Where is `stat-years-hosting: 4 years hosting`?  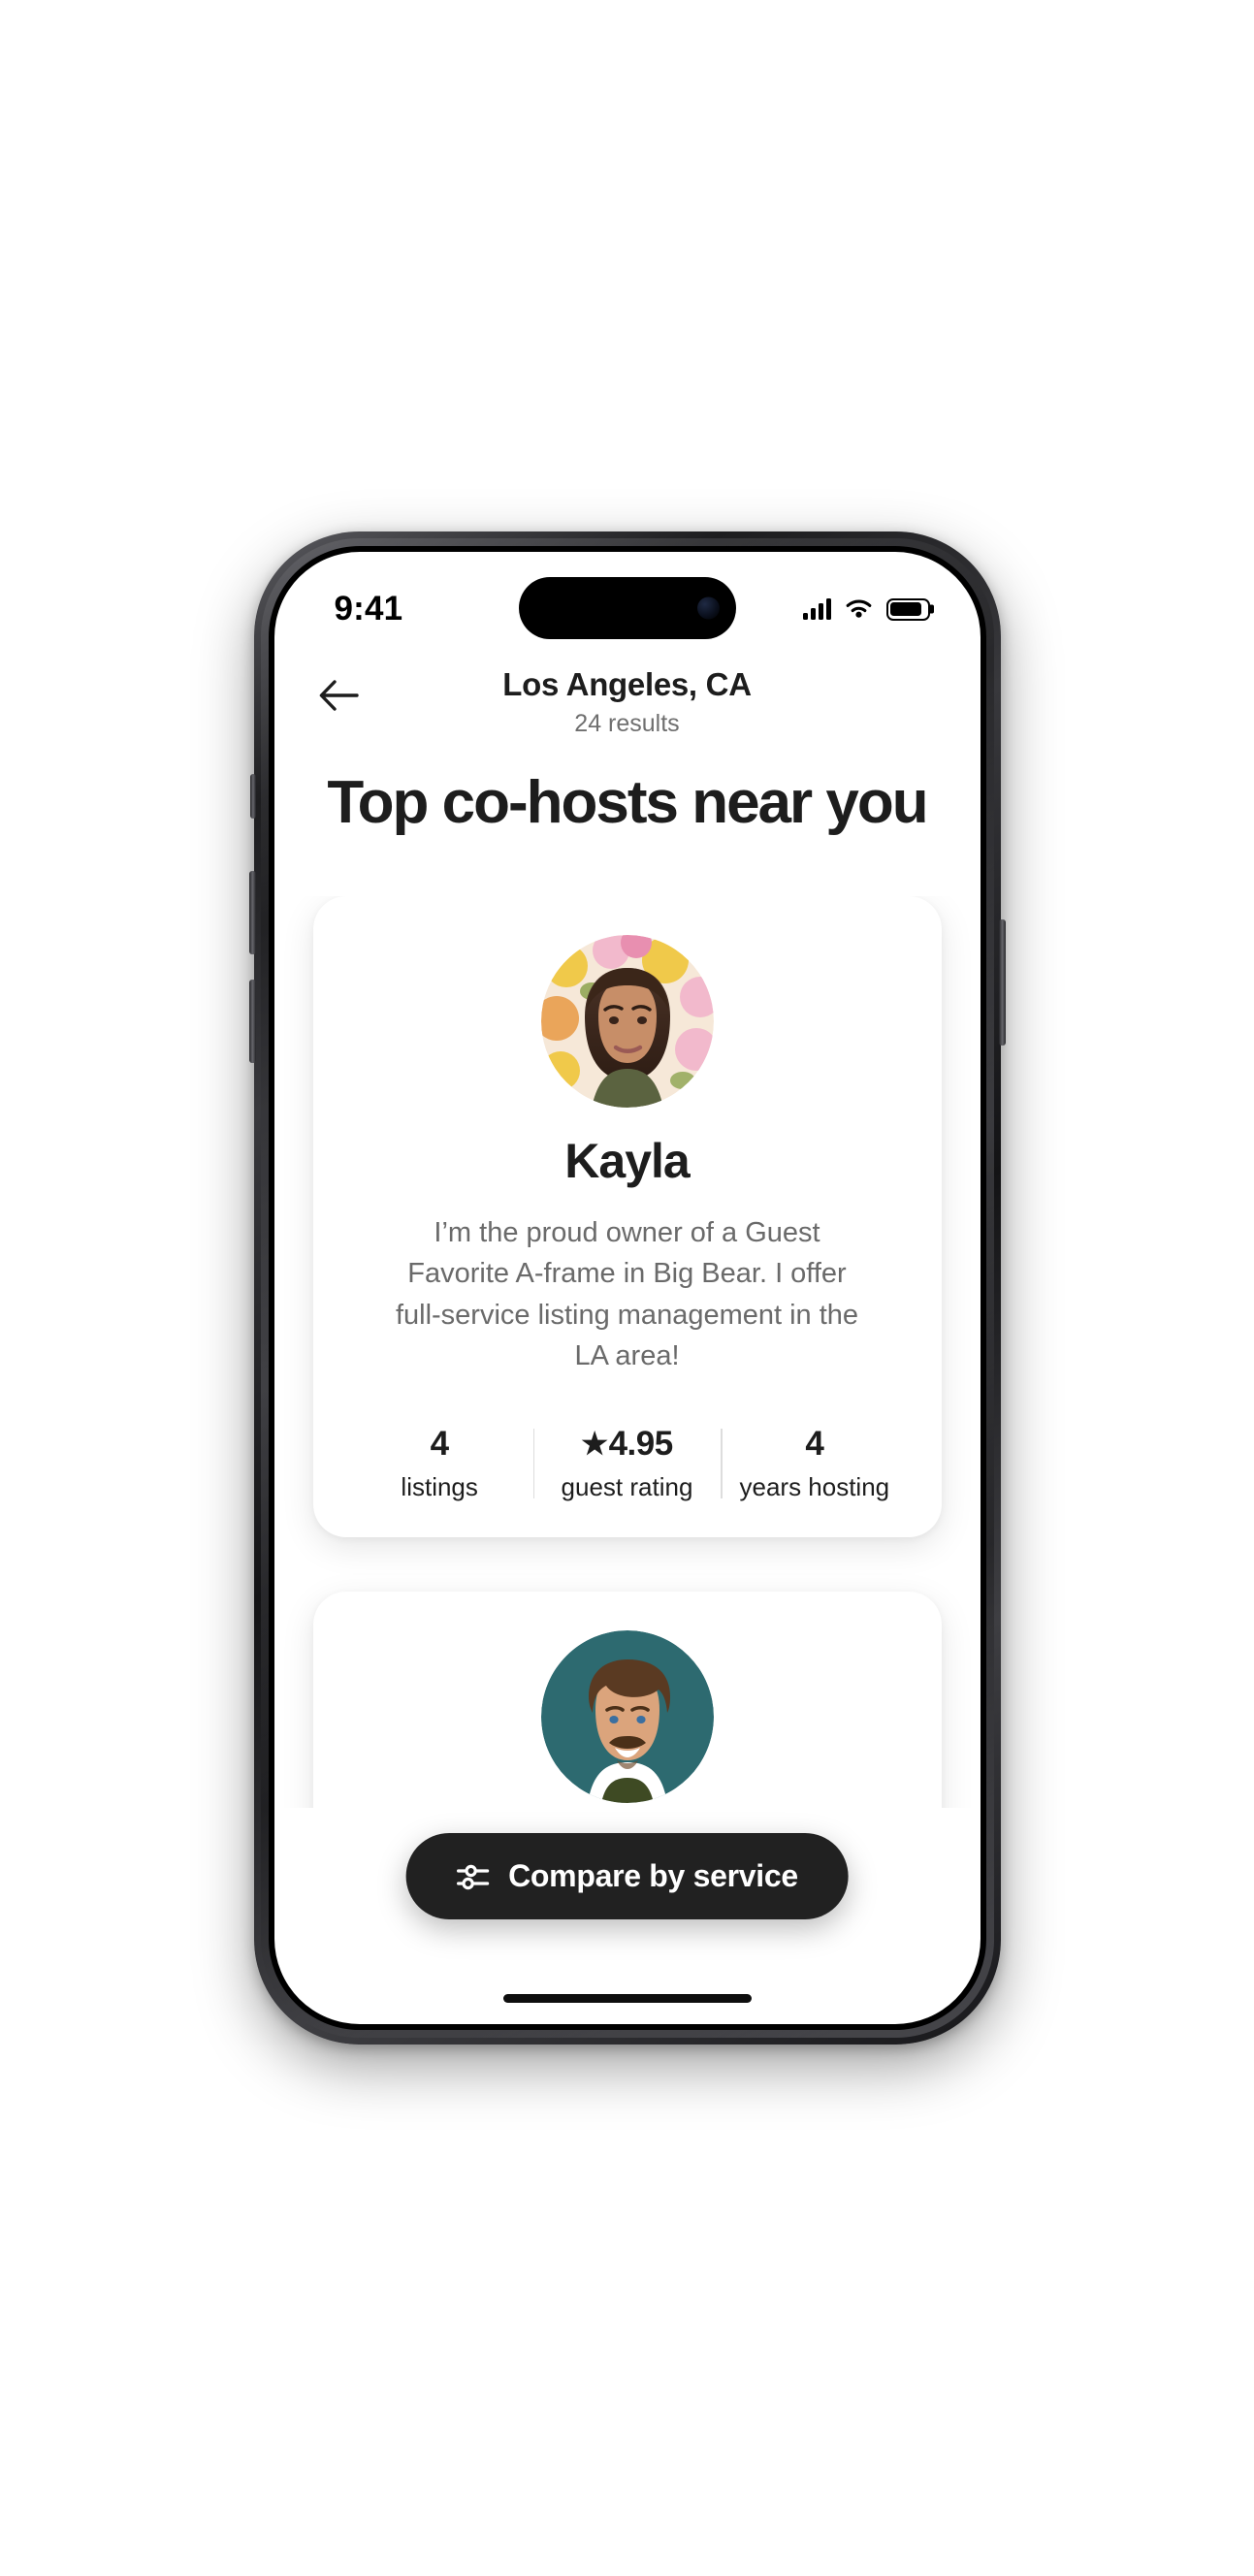
stat-years-hosting: 4 years hosting is located at coordinates (814, 1463).